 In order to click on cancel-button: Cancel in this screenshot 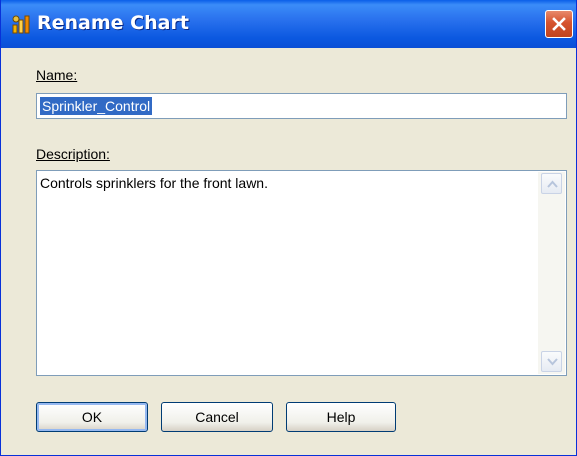, I will do `click(217, 417)`.